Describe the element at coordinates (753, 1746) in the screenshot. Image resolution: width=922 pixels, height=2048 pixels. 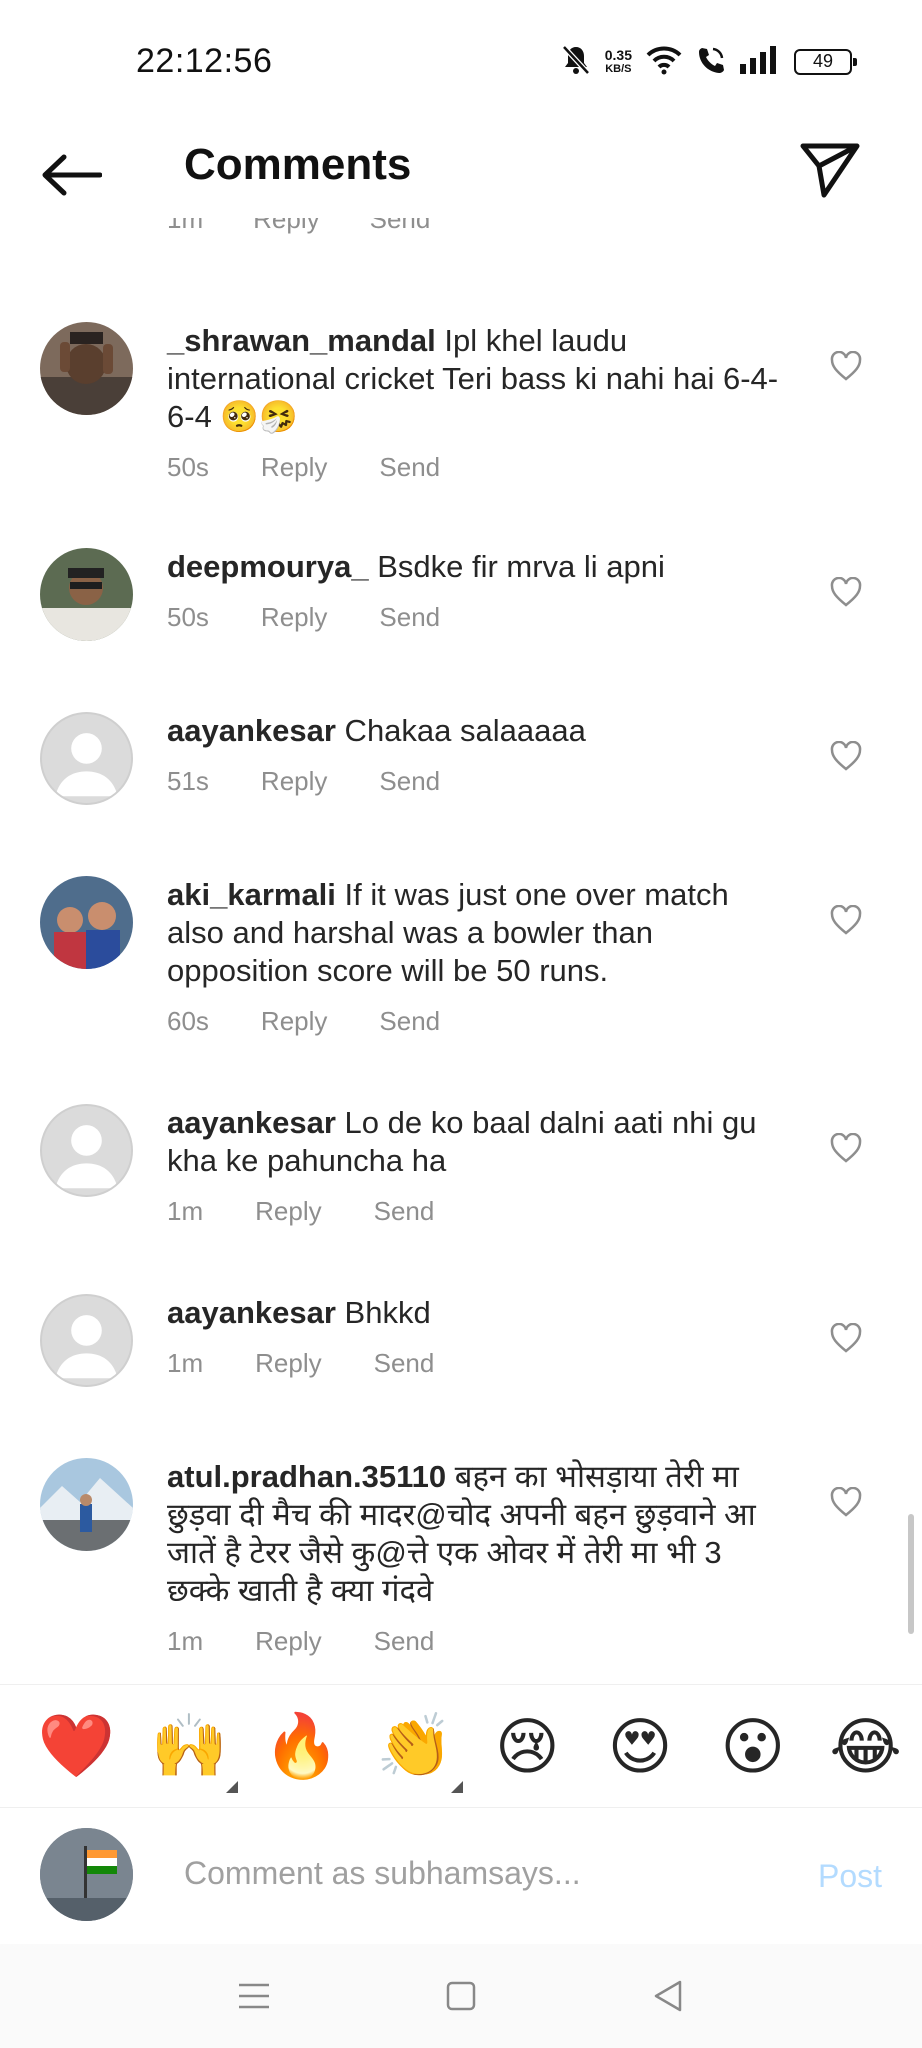
I see `emoji-surprised: 😮` at that location.